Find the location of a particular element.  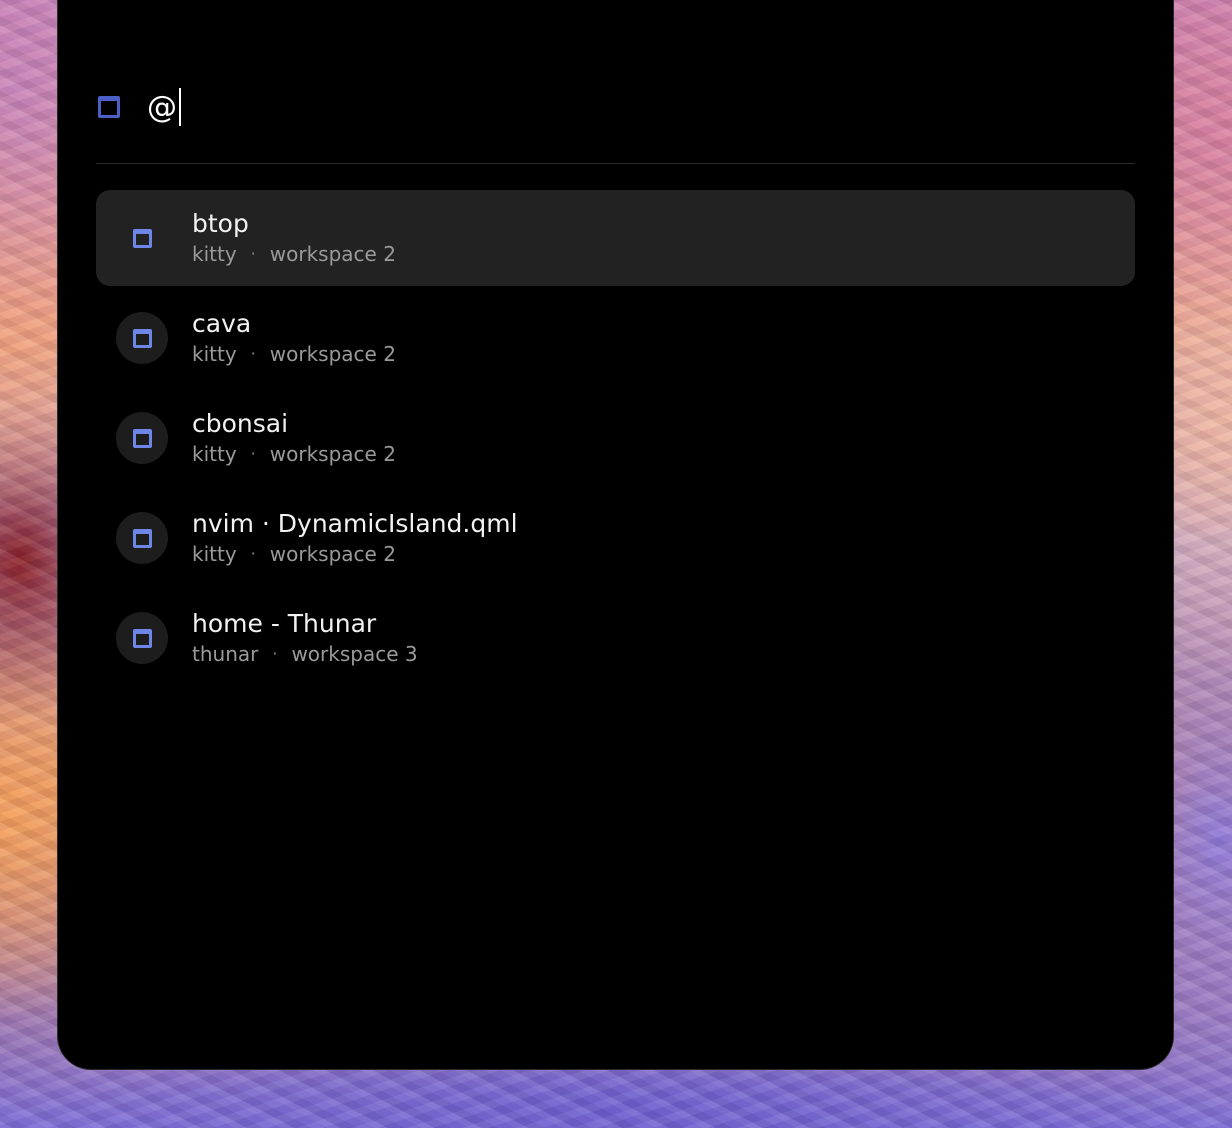

divider is located at coordinates (615, 163).